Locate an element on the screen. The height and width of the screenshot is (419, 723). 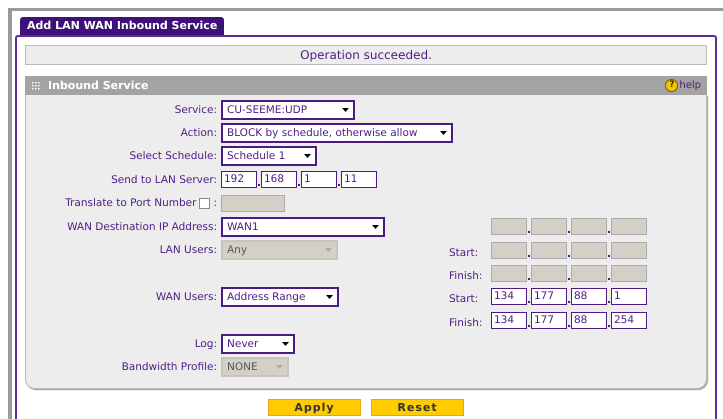
field-label: Send to LAN Server: is located at coordinates (164, 180).